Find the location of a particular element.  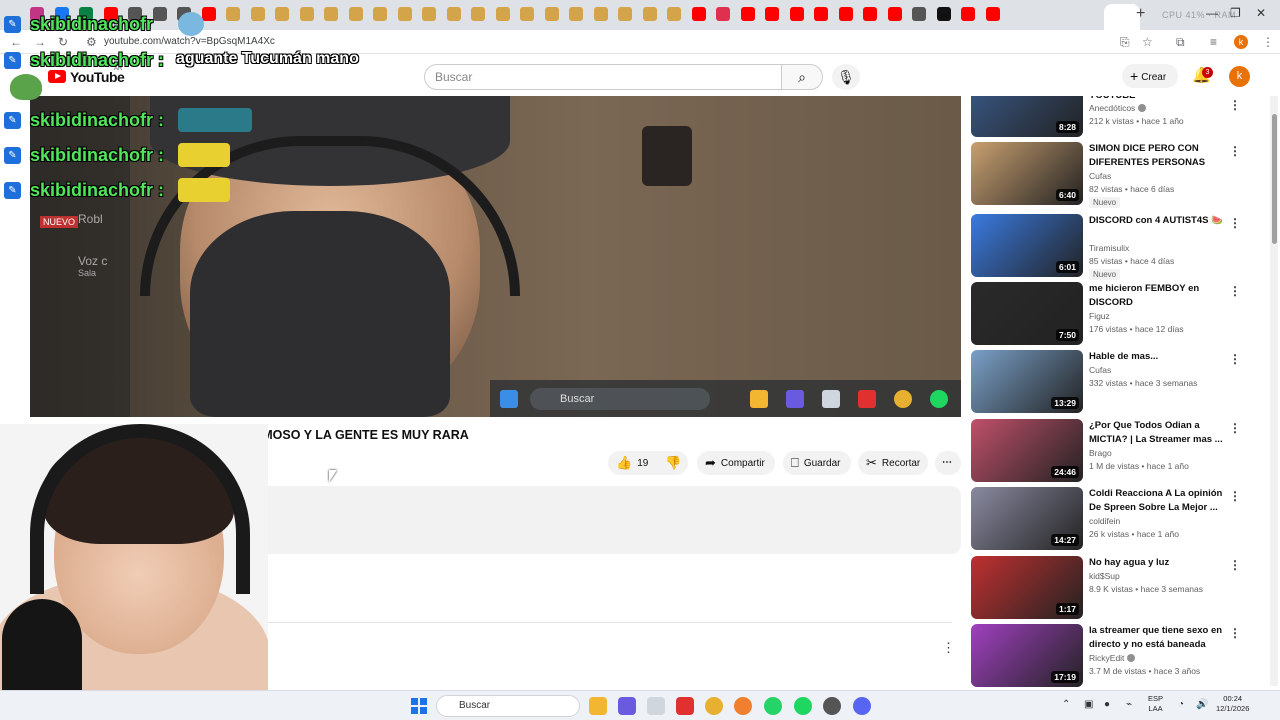

tray-network-icon: ⌁ is located at coordinates (1129, 704).